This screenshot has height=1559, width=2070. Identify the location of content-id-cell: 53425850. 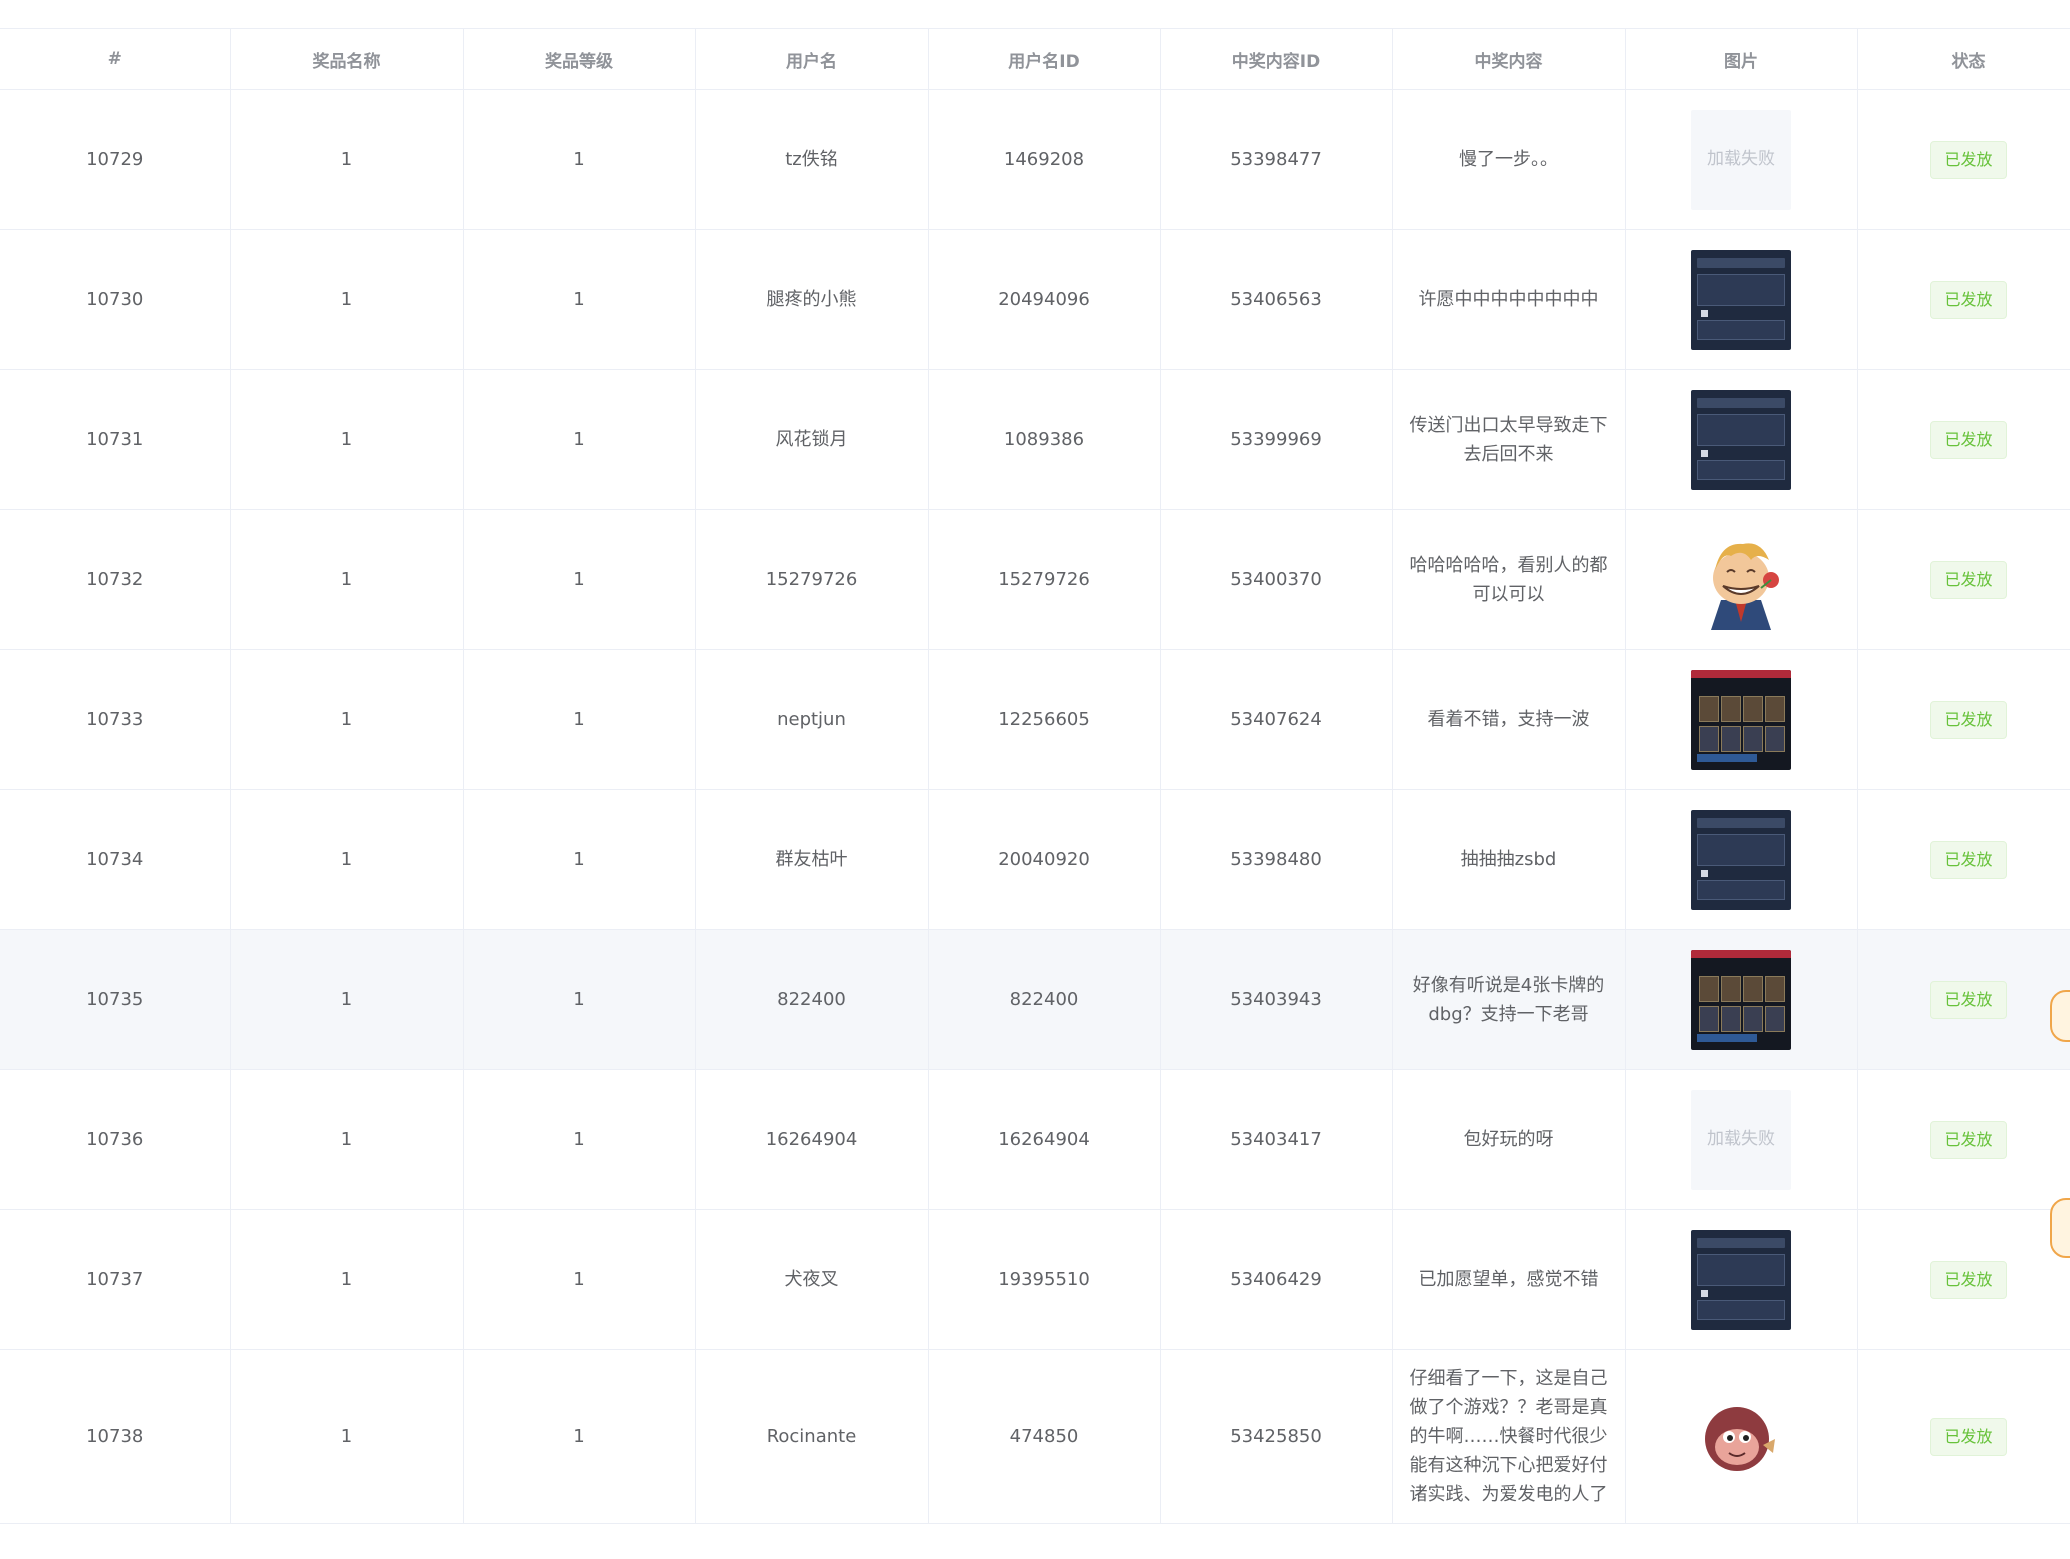
(1276, 1436).